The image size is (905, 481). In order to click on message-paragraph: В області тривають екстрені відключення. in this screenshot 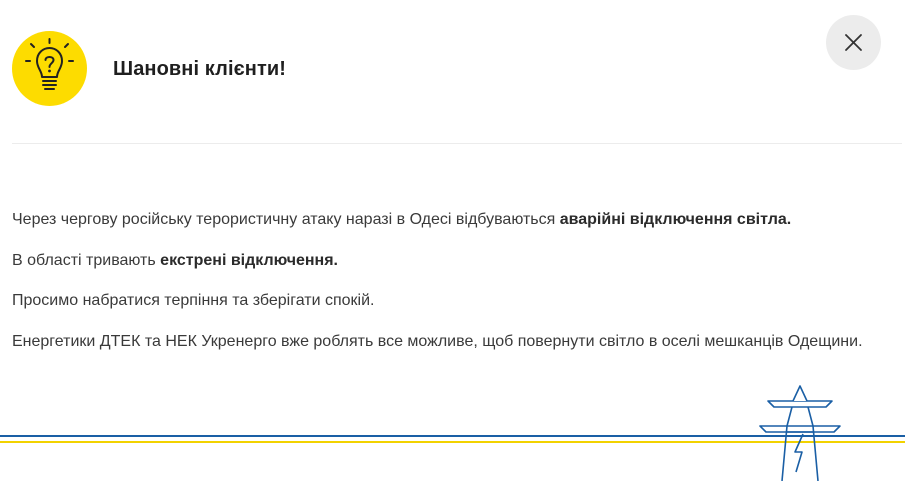, I will do `click(447, 260)`.